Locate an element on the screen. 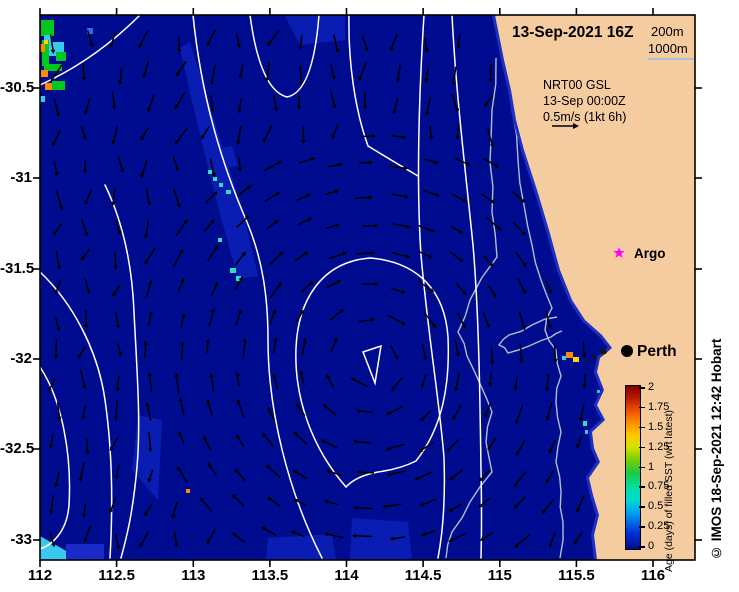 This screenshot has height=592, width=739. y-tick-label: -32 is located at coordinates (21, 358).